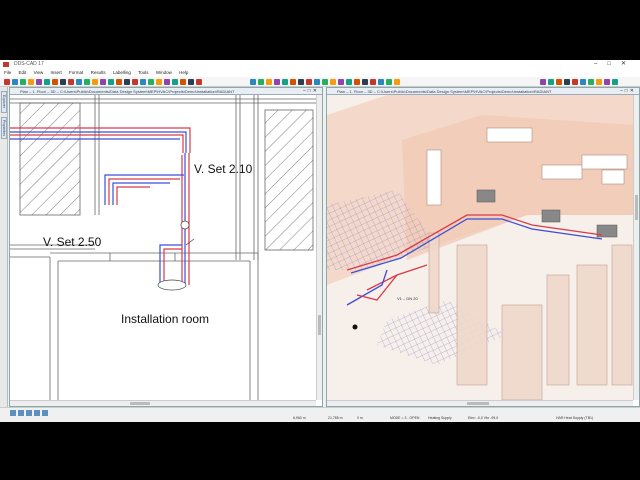  I want to click on title-bar: DDS-CAD 17 –□✕, so click(320, 64).